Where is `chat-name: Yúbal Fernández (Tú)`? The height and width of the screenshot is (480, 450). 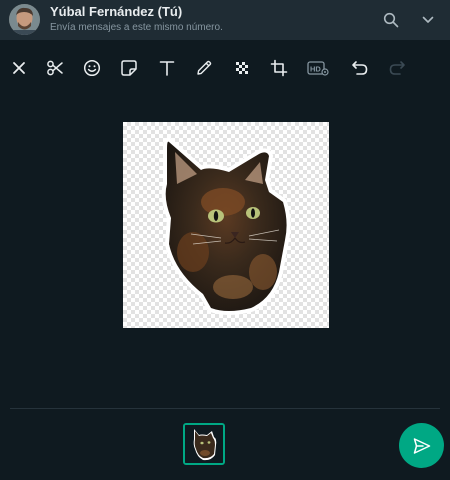 chat-name: Yúbal Fernández (Tú) is located at coordinates (116, 11).